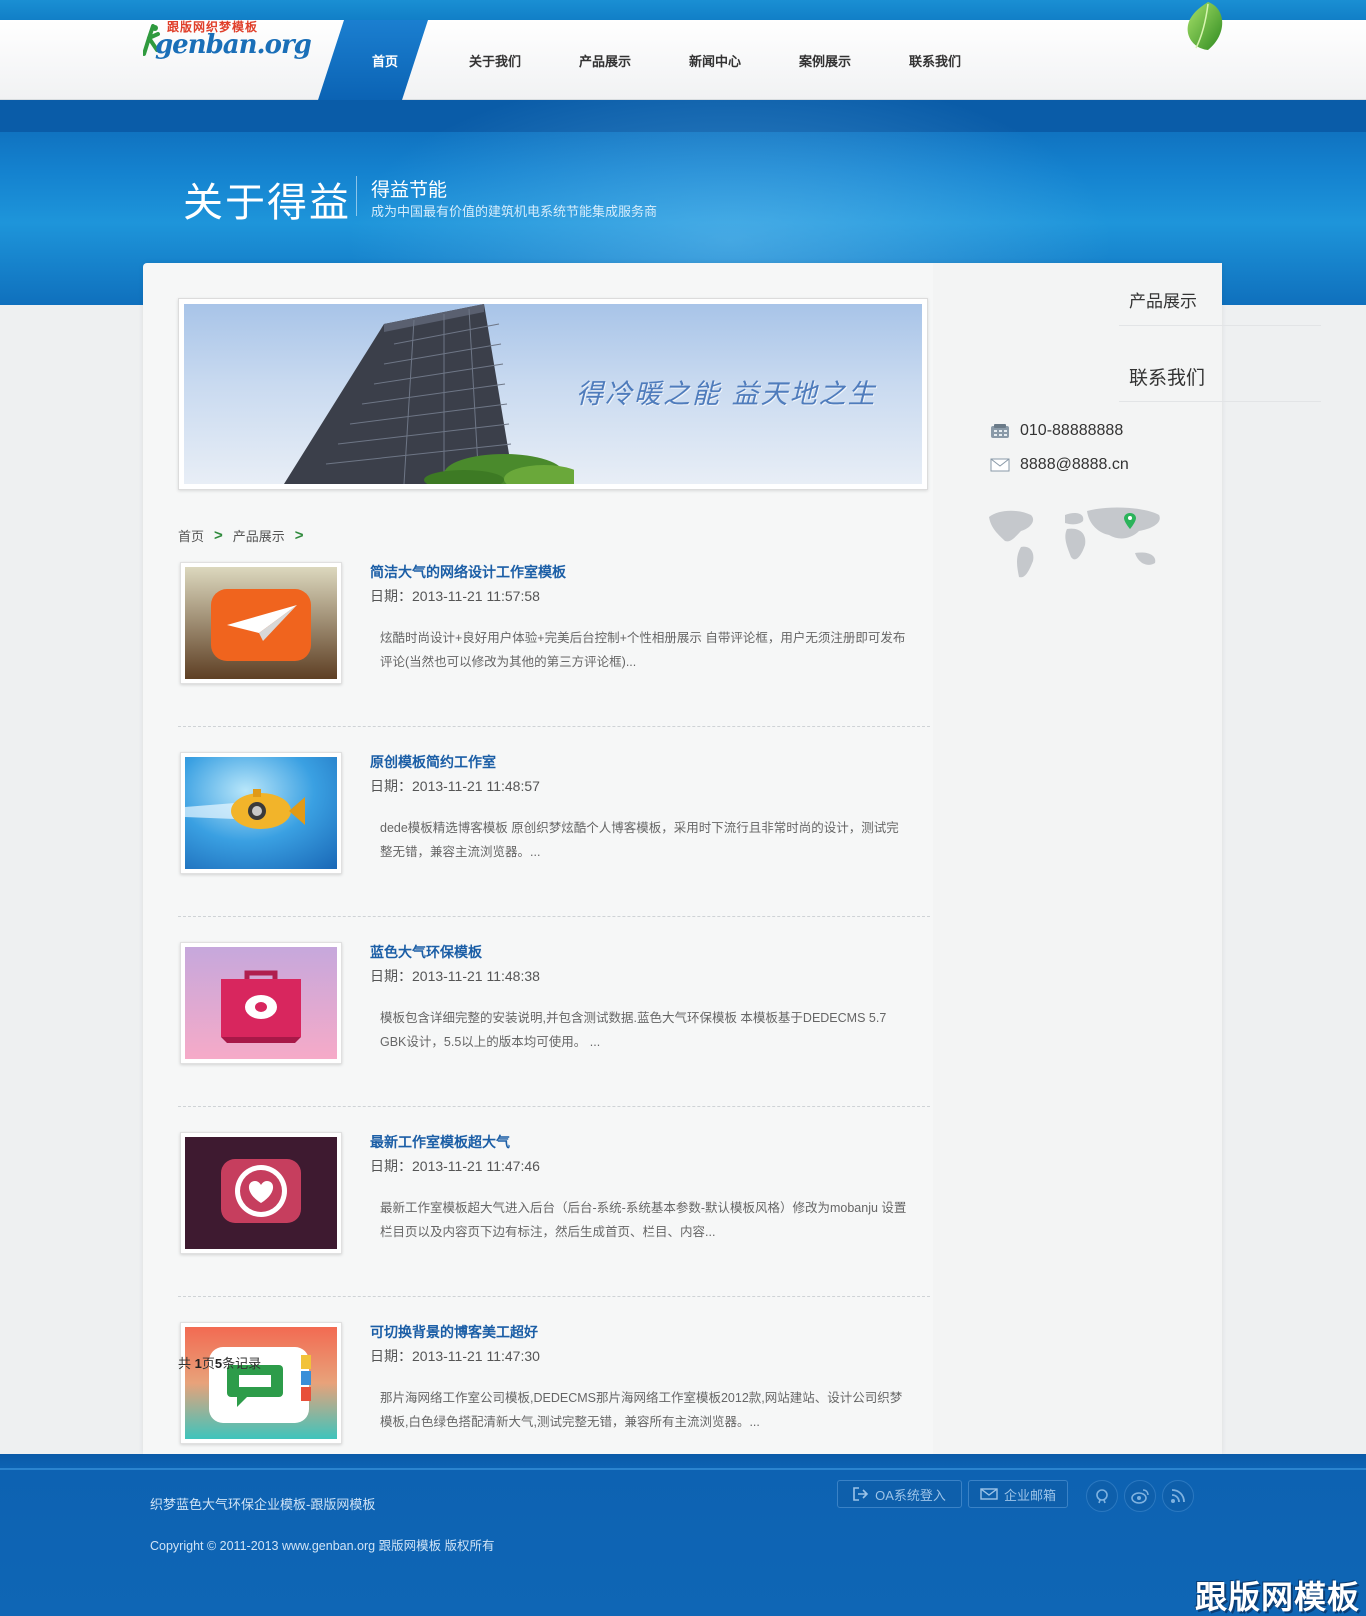  I want to click on qq-button, so click(1102, 1496).